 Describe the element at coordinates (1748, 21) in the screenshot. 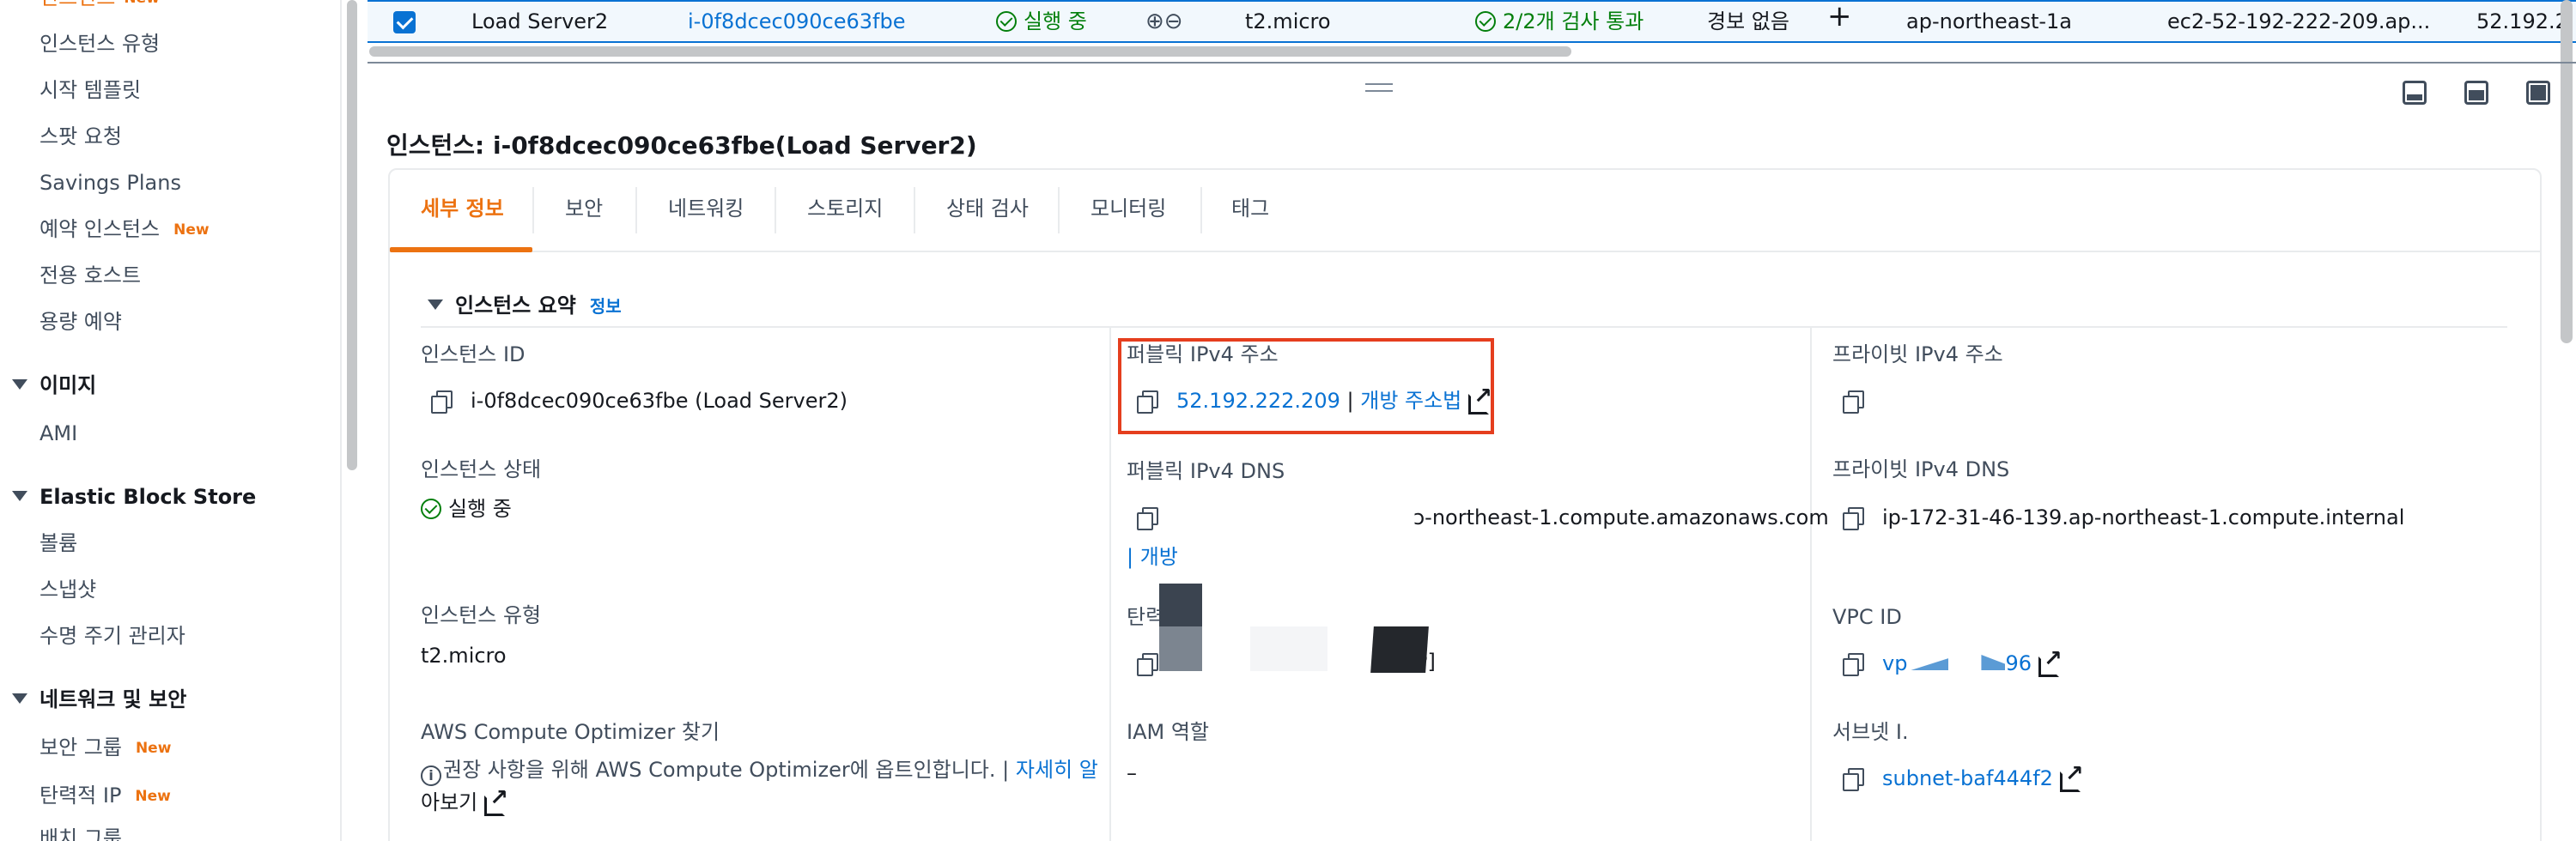

I see `cell-alarm: 경보 없음` at that location.